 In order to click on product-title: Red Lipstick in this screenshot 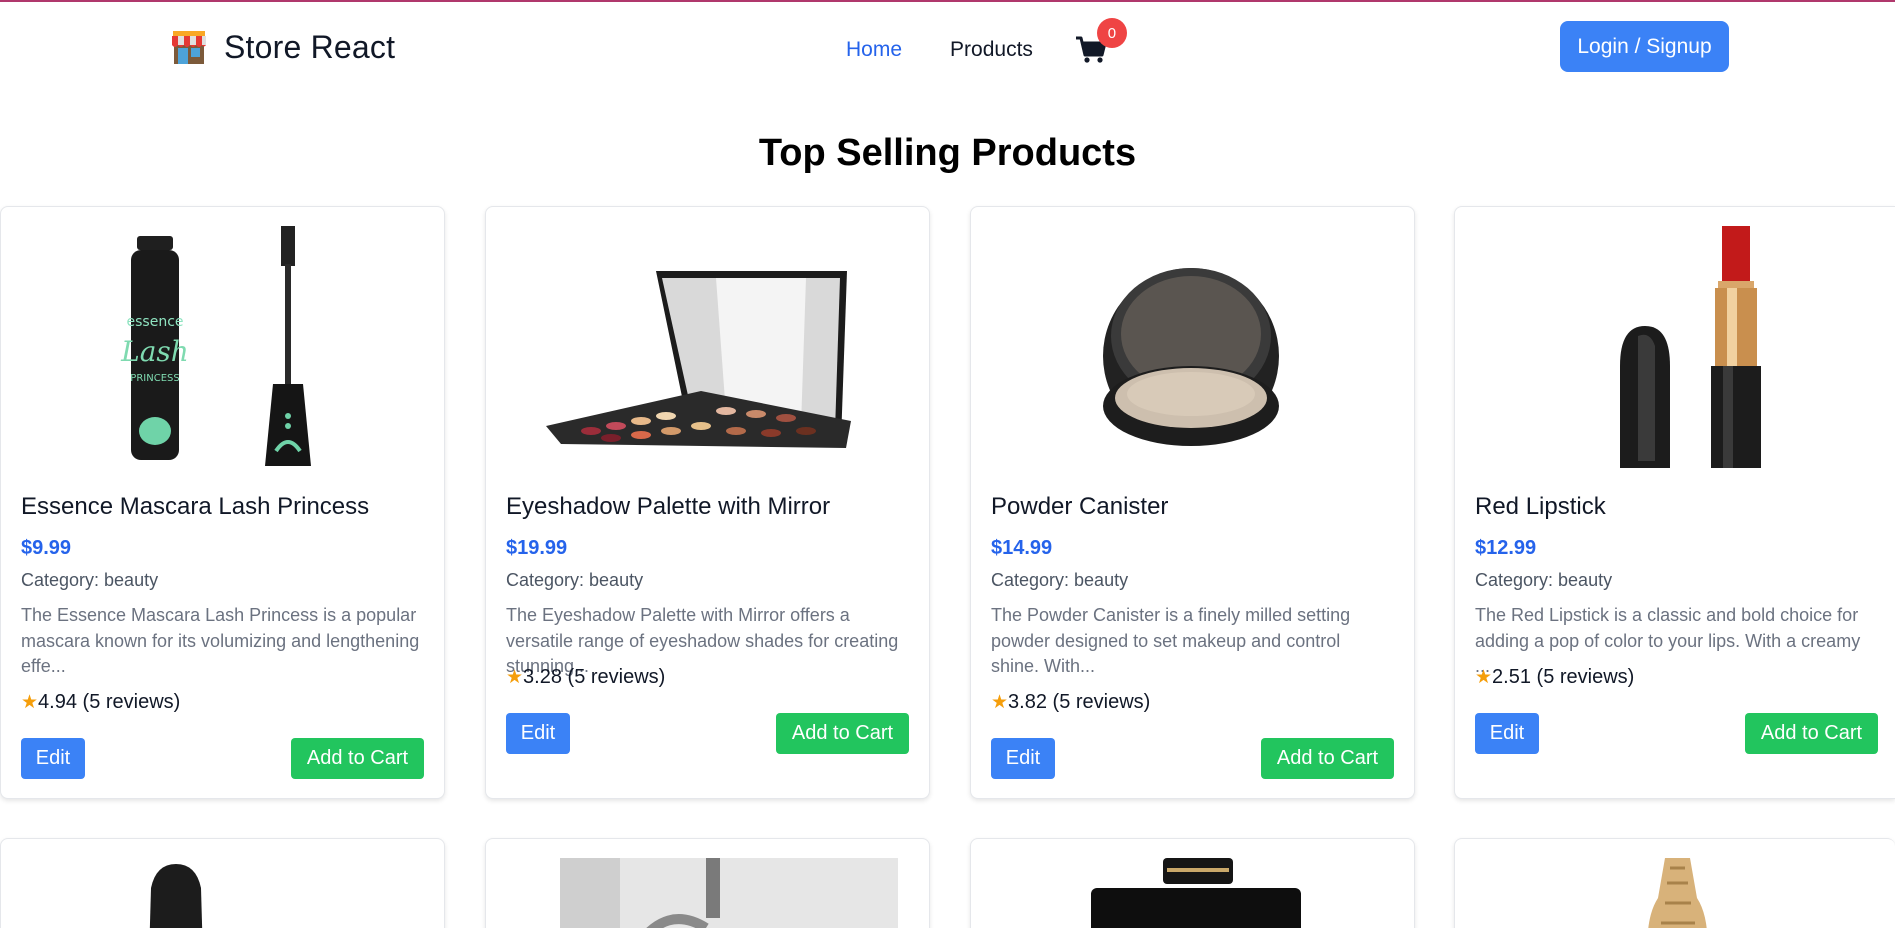, I will do `click(1540, 507)`.